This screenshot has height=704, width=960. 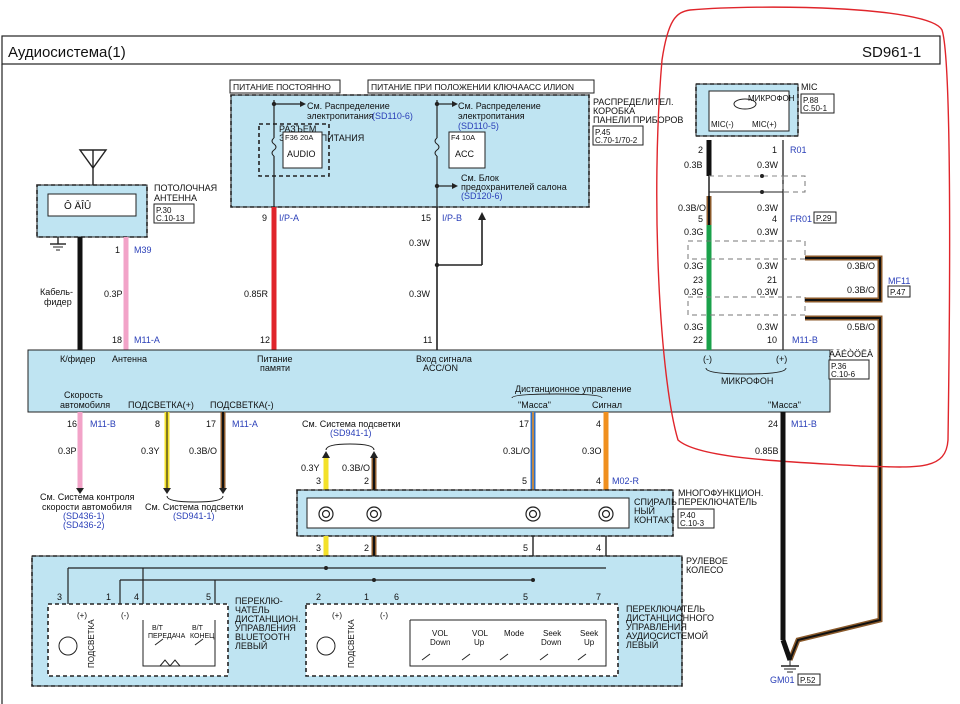 I want to click on svg-text: 21, so click(x=772, y=280).